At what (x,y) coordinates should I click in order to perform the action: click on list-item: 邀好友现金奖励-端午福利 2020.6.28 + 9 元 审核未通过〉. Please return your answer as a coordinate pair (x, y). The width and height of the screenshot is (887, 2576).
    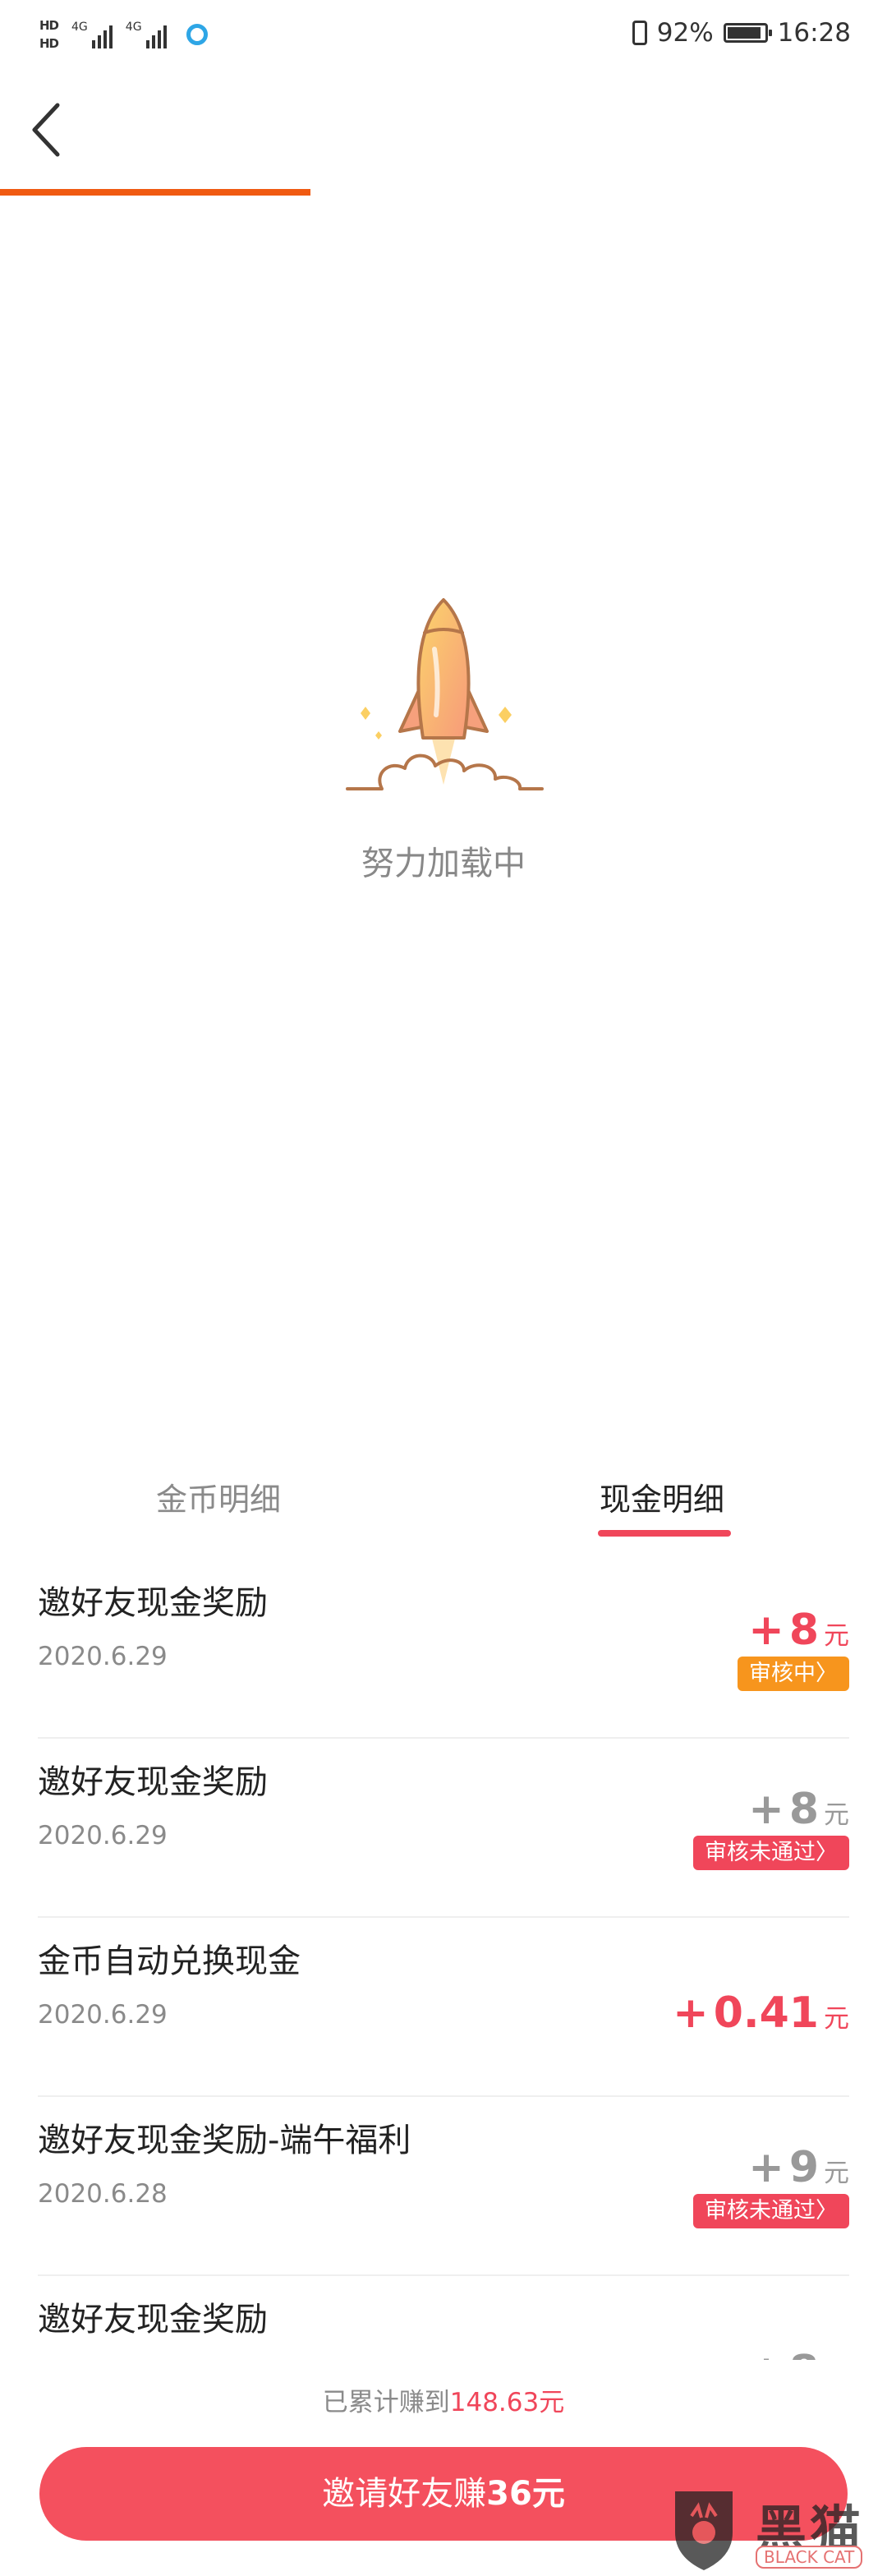
    Looking at the image, I should click on (443, 2186).